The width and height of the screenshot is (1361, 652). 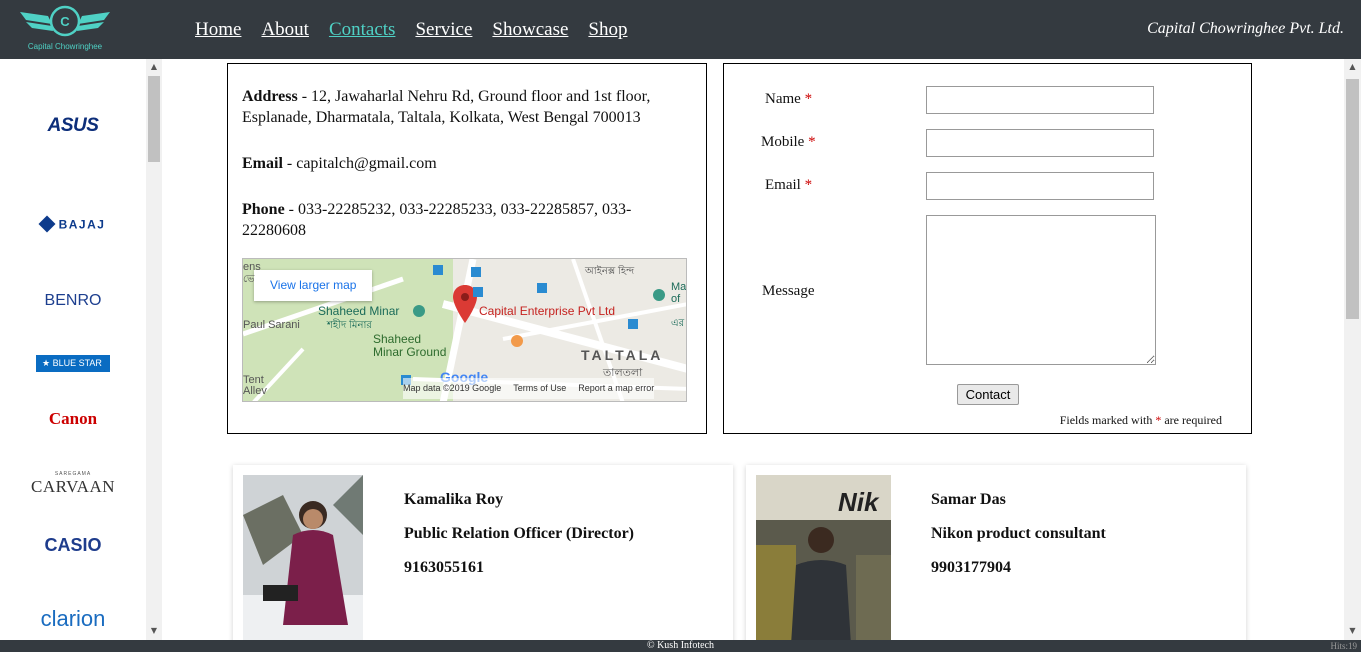 I want to click on mobile-label-text: Mobile, so click(x=783, y=142).